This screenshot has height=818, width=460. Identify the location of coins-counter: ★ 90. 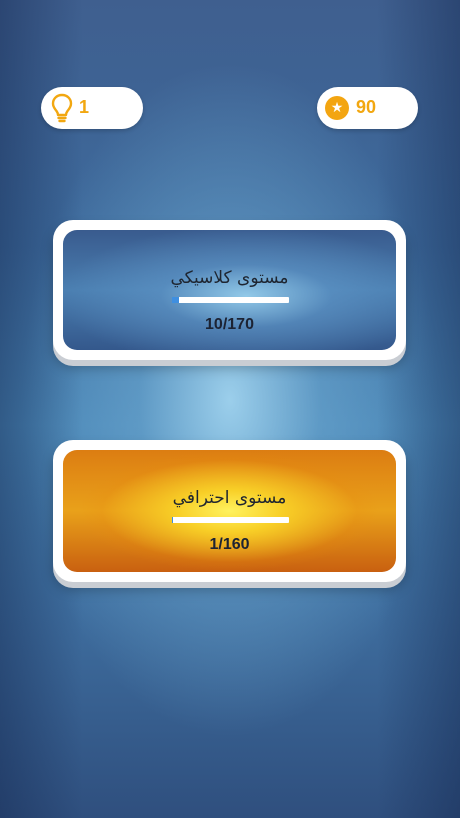
(367, 108).